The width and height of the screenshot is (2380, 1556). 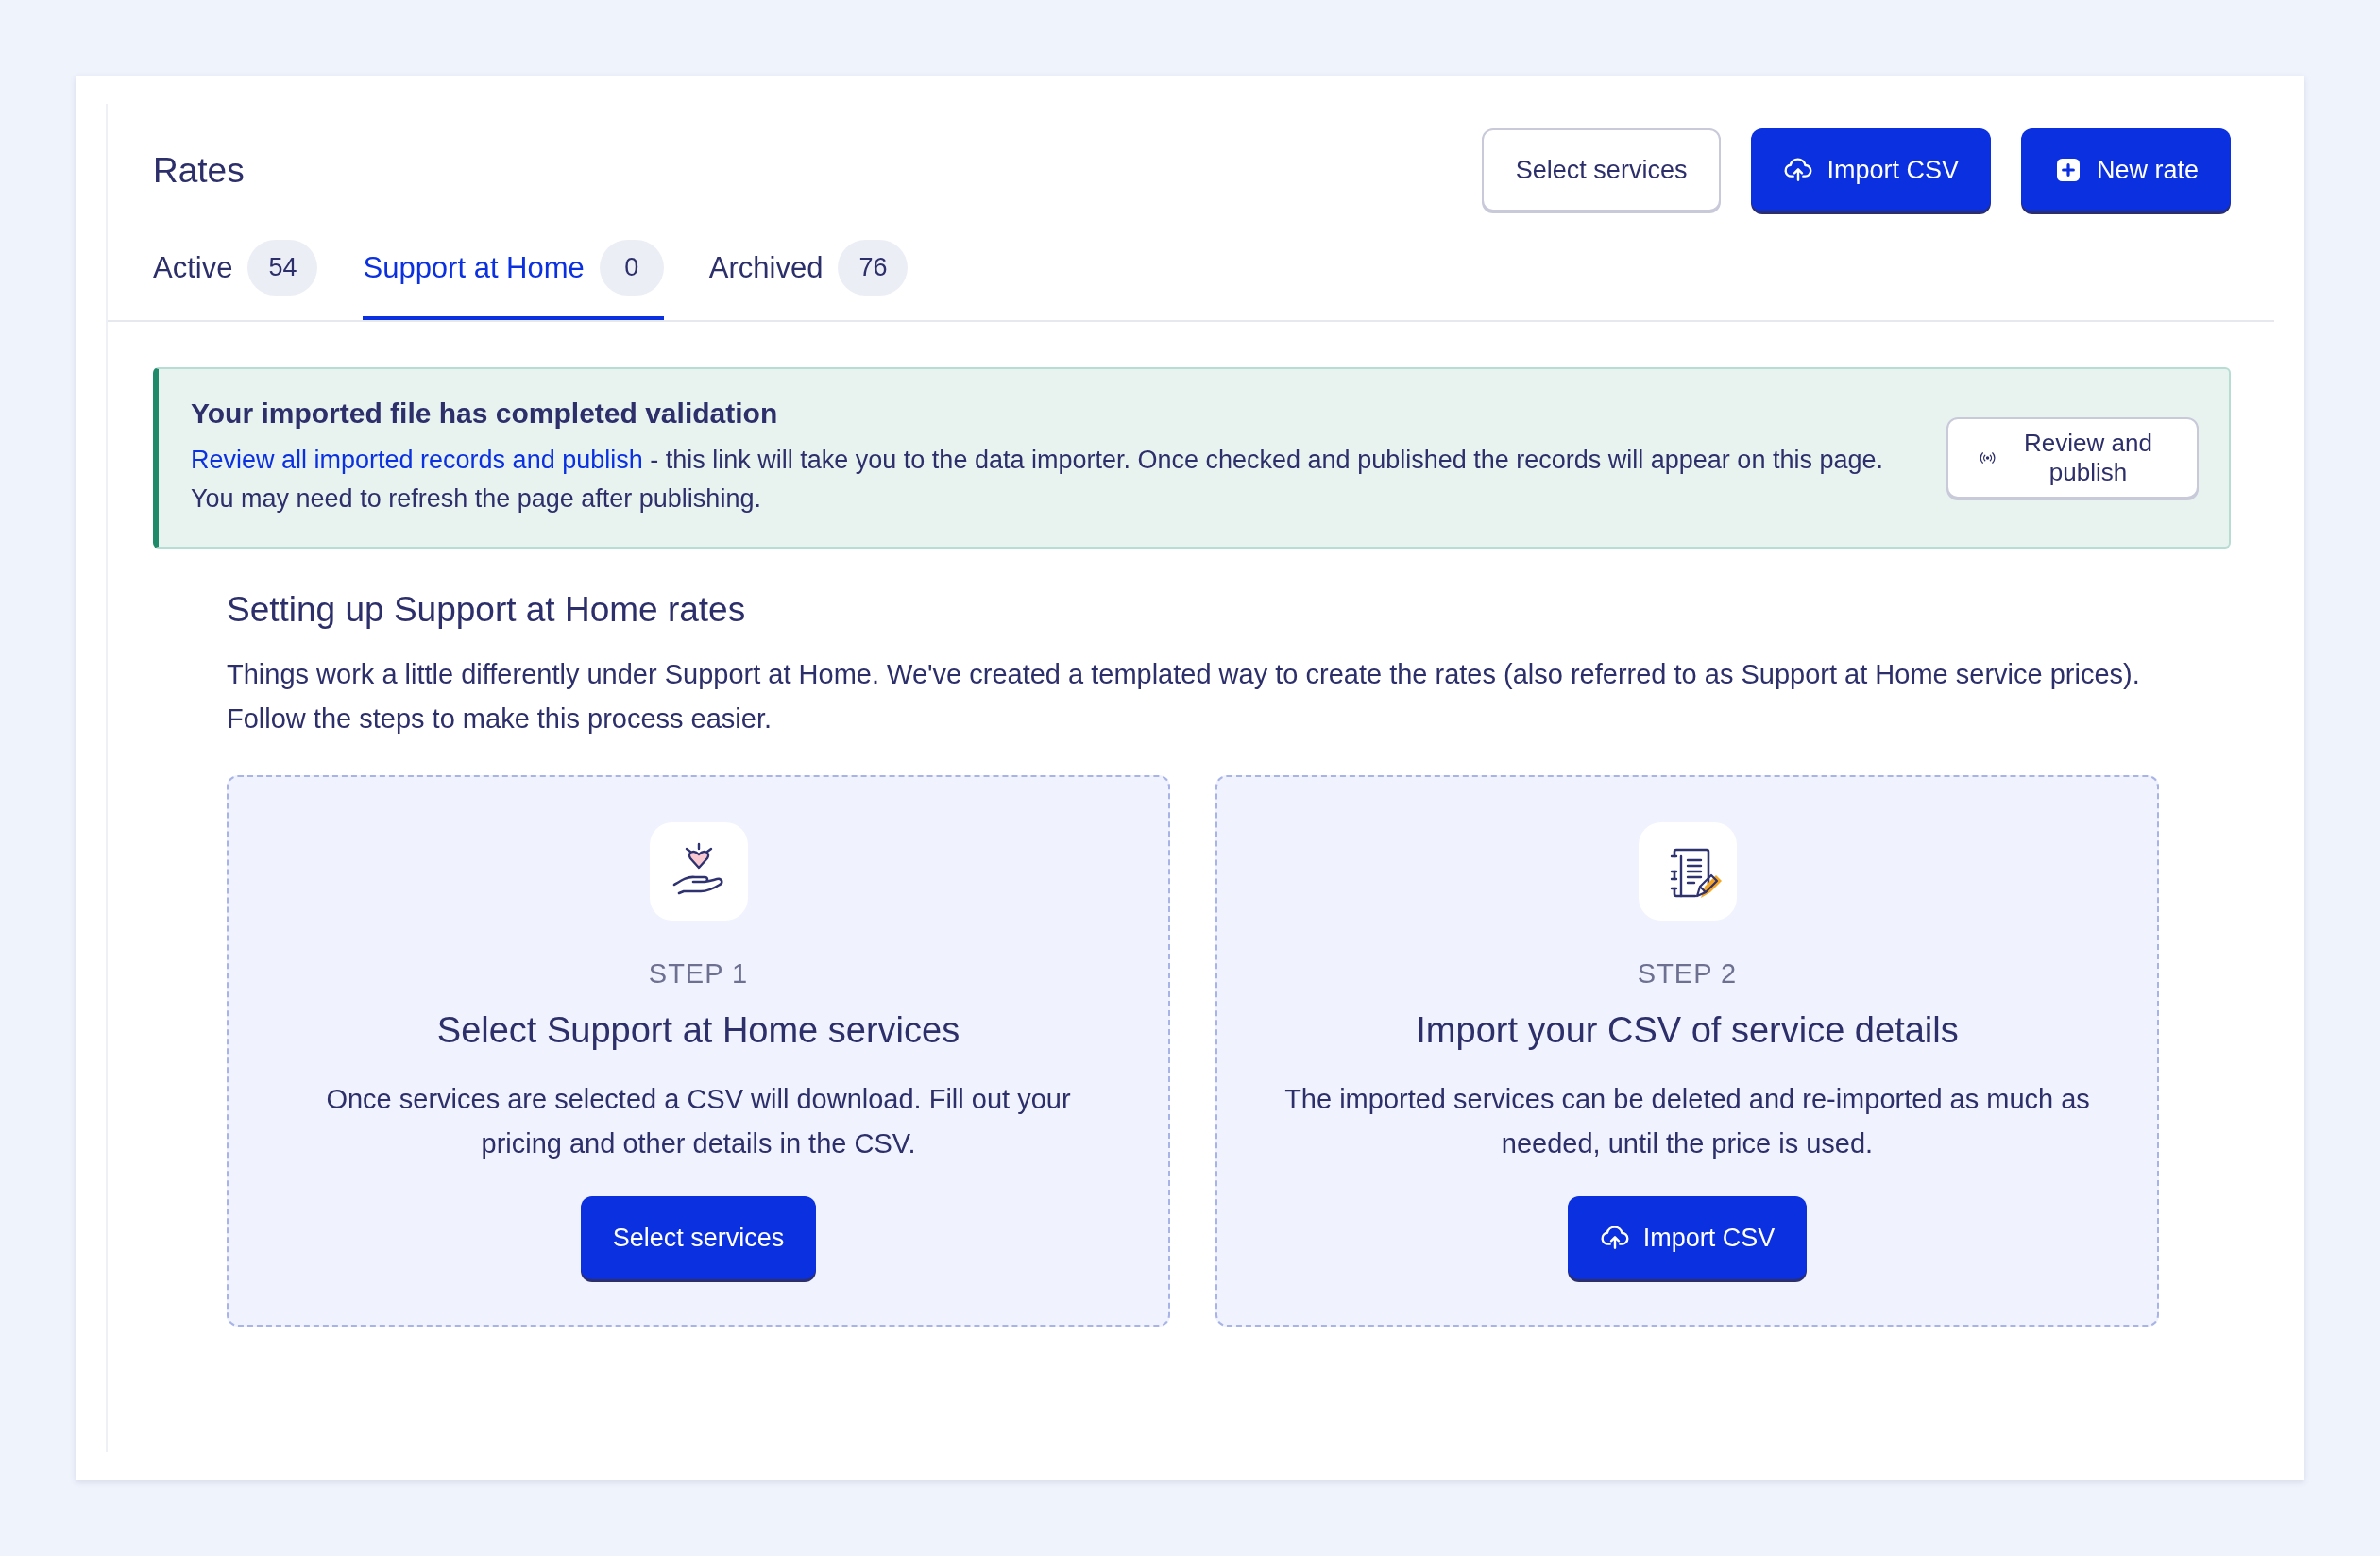 I want to click on step-label: STEP 2, so click(x=1687, y=973).